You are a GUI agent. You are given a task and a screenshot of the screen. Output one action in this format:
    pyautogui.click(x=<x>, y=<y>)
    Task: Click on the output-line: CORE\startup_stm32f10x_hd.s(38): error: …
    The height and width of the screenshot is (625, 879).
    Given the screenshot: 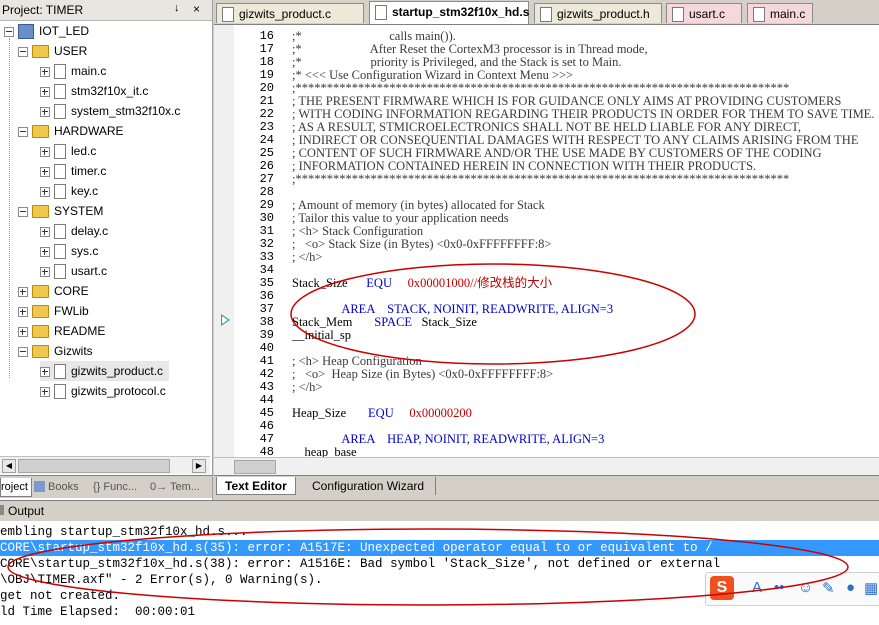 What is the action you would take?
    pyautogui.click(x=439, y=564)
    